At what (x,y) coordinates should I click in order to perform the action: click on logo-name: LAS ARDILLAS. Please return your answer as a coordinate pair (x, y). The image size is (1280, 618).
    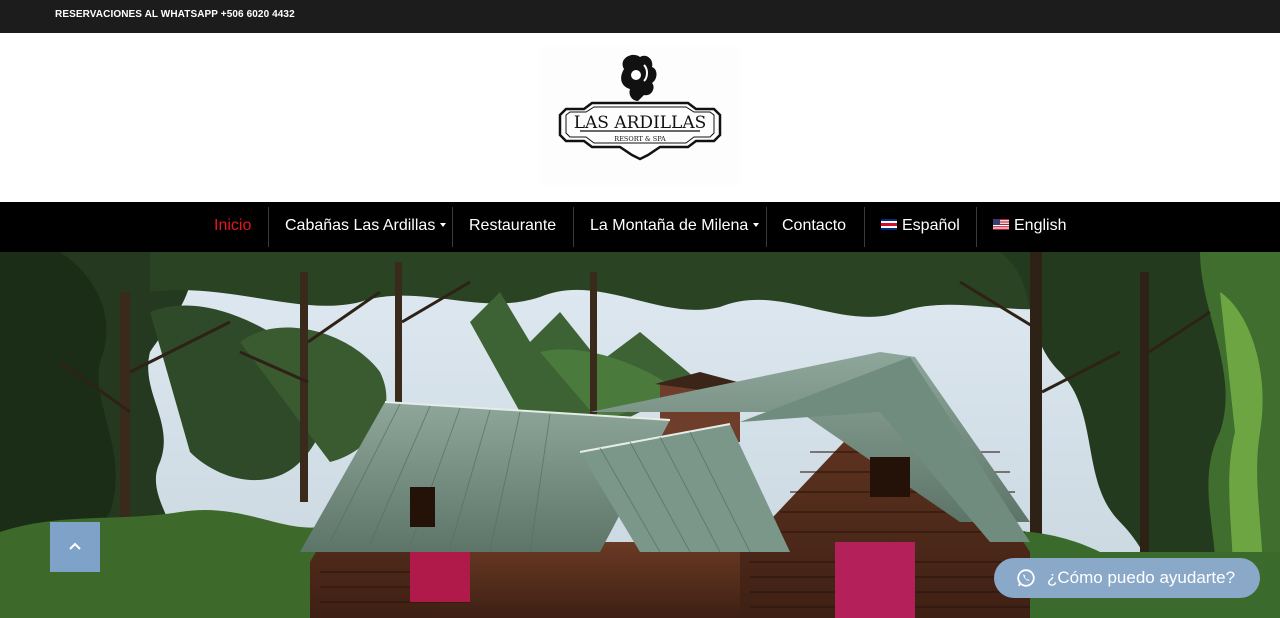
    Looking at the image, I should click on (640, 123).